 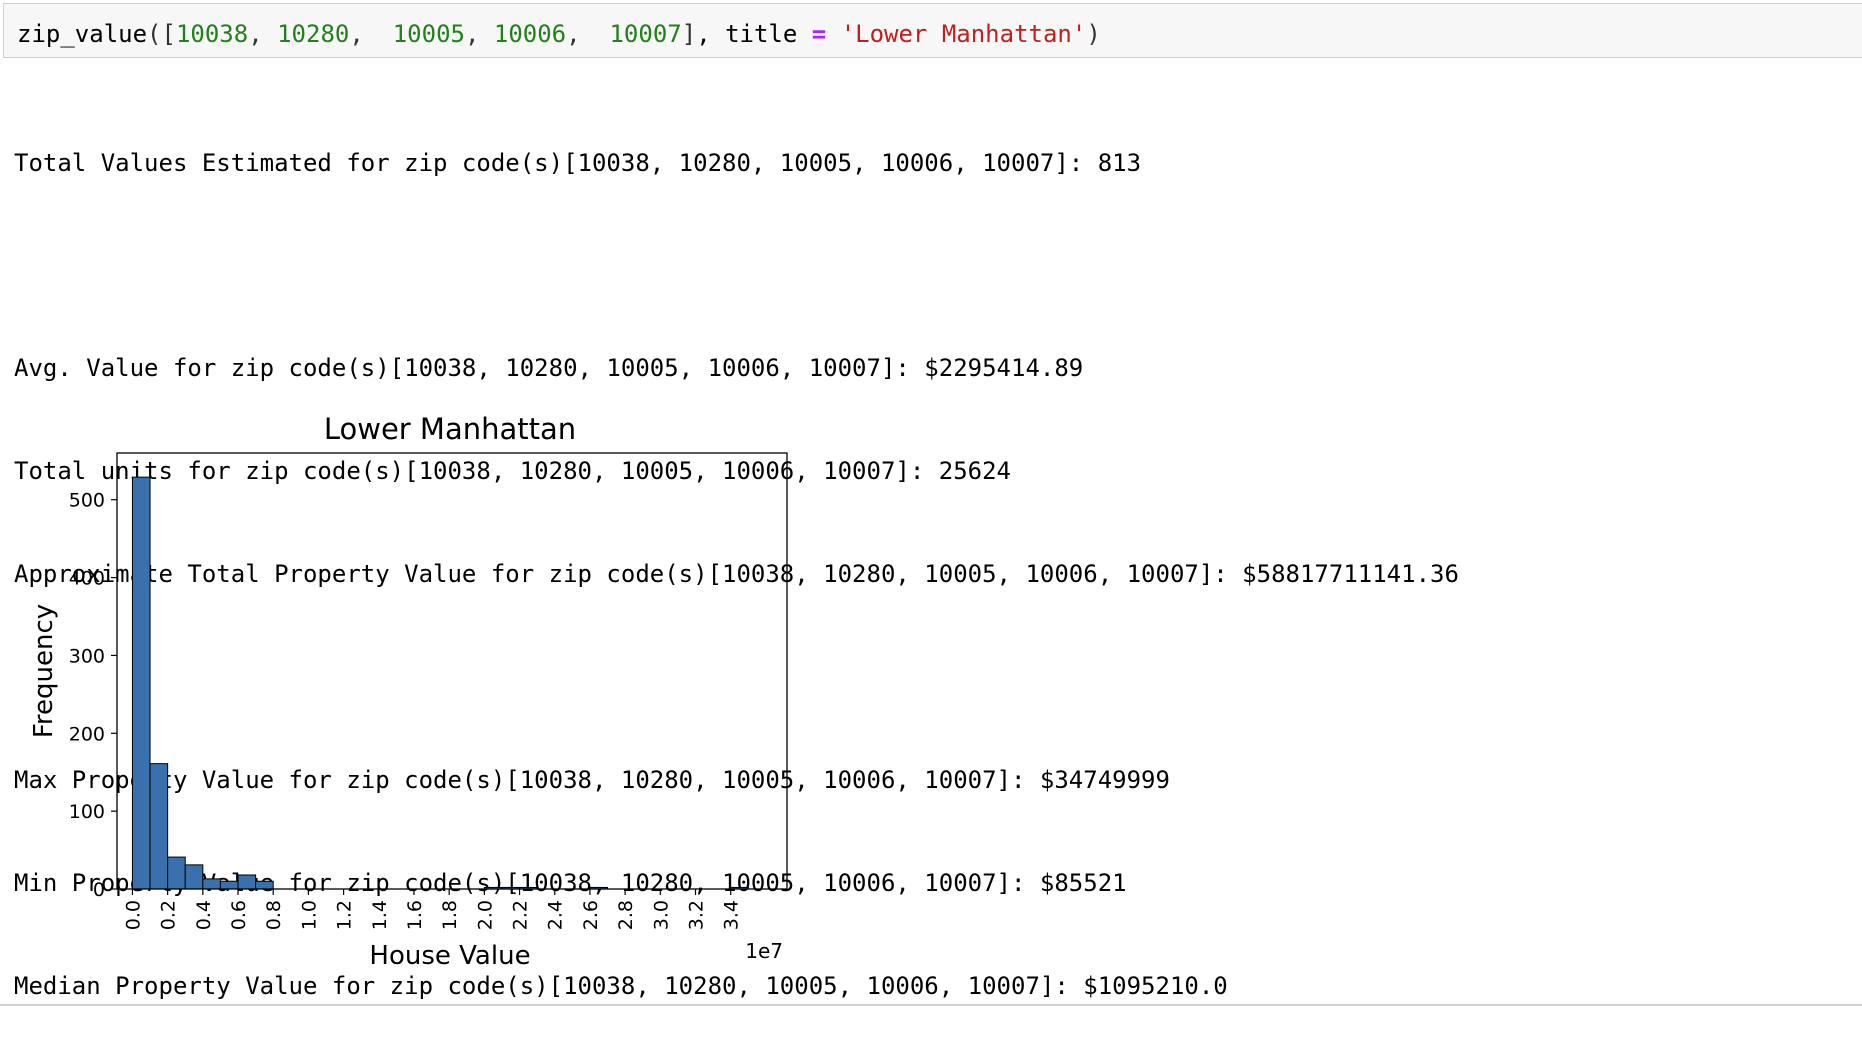 What do you see at coordinates (450, 429) in the screenshot?
I see `chart-title: Lower Manhattan` at bounding box center [450, 429].